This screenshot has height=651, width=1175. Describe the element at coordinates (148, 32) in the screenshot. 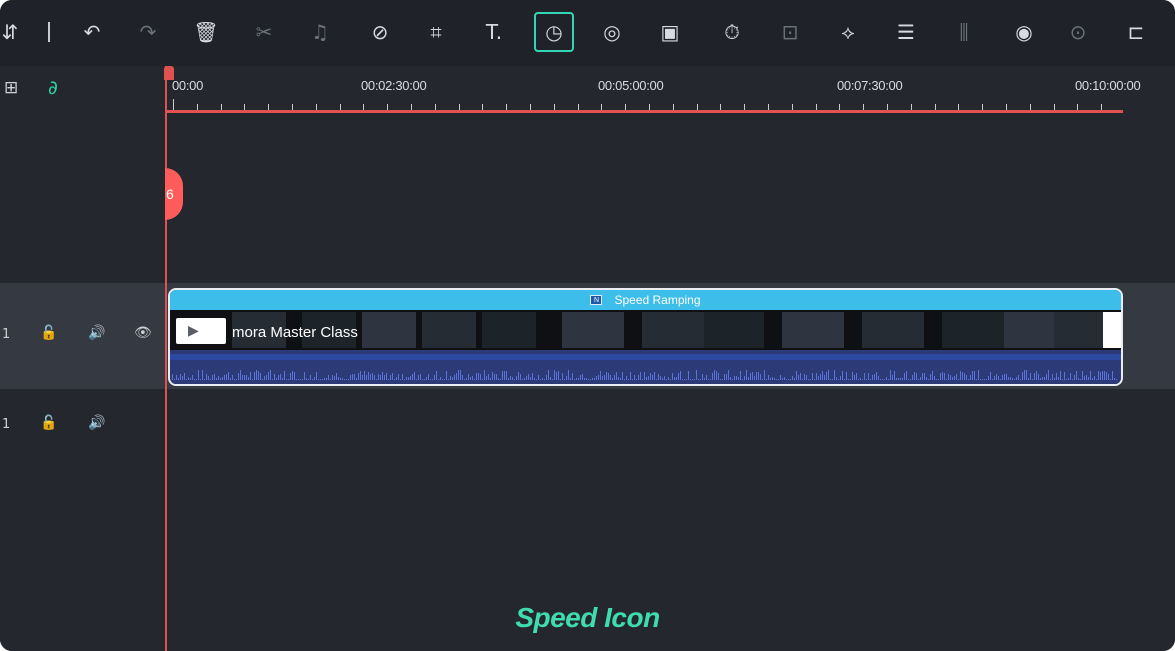

I see `redo-icon: ↷` at that location.